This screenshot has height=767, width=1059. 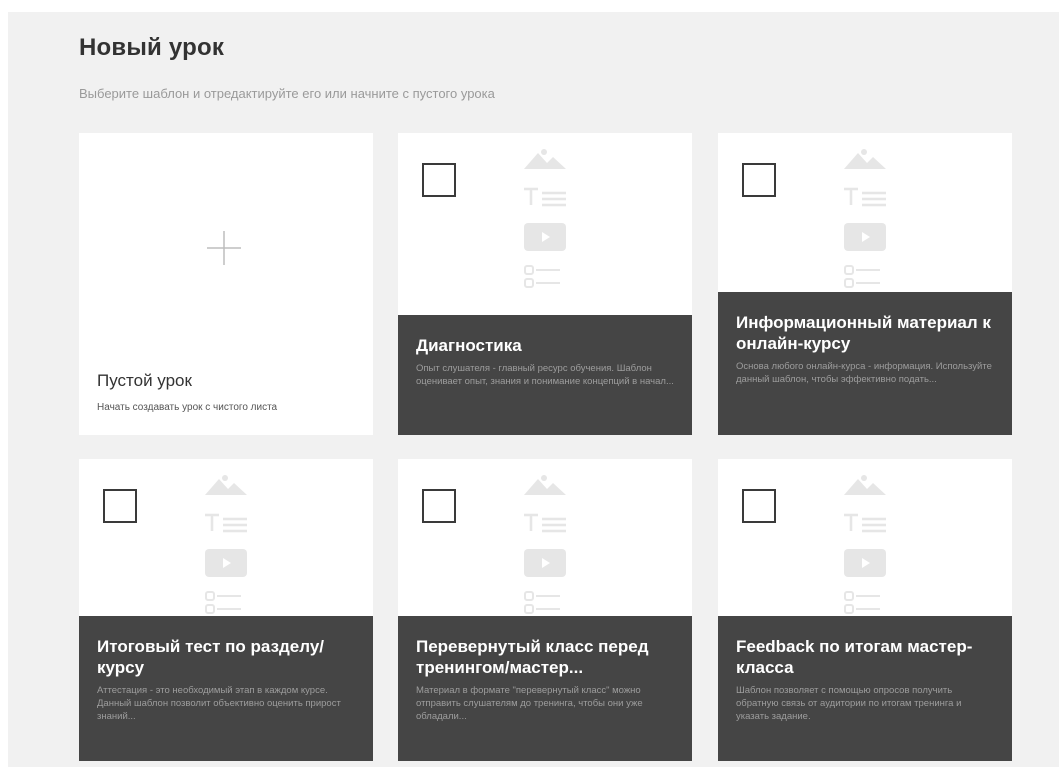 I want to click on page-title: Новый урок, so click(x=152, y=47).